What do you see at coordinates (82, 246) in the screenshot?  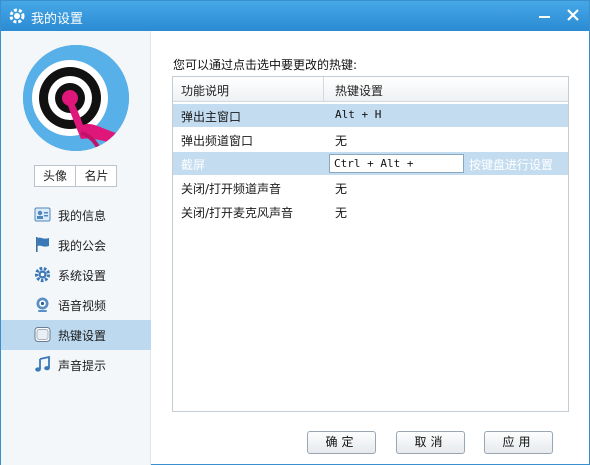 I see `sidebar-item-label: 我的公会` at bounding box center [82, 246].